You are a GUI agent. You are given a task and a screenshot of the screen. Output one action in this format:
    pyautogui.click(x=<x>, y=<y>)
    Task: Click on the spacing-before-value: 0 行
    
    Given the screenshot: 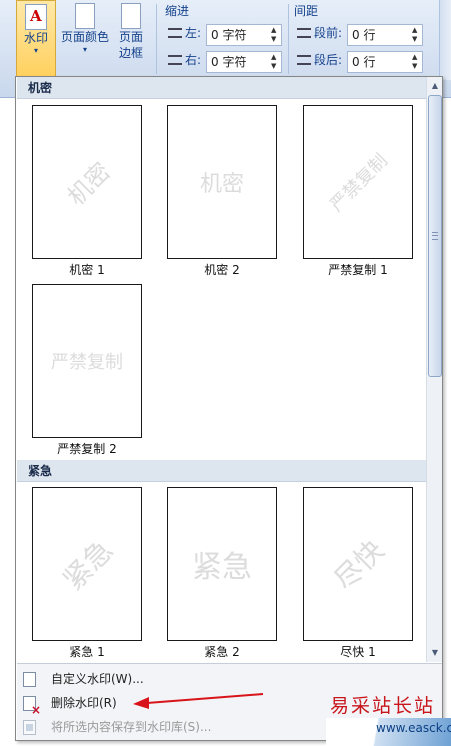 What is the action you would take?
    pyautogui.click(x=364, y=35)
    